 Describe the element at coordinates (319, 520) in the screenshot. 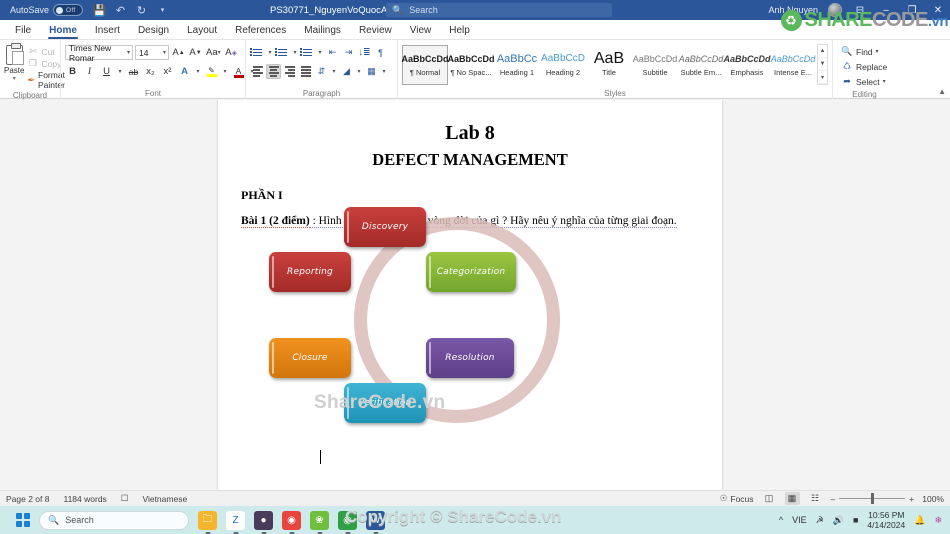

I see `unikey-icon: ❀` at that location.